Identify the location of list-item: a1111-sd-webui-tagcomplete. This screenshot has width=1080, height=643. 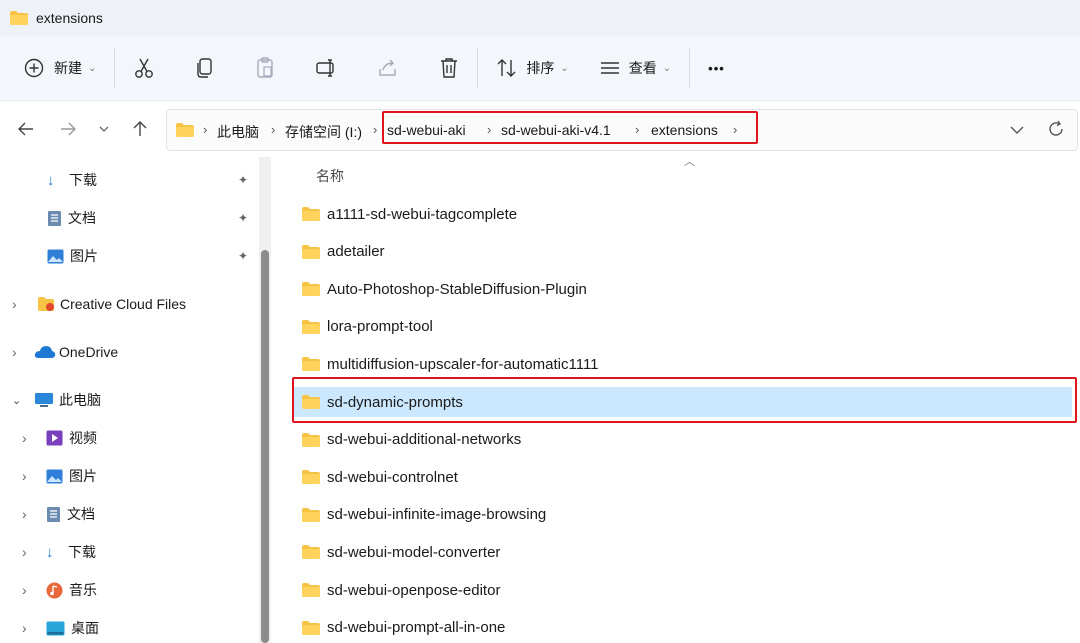
(683, 214).